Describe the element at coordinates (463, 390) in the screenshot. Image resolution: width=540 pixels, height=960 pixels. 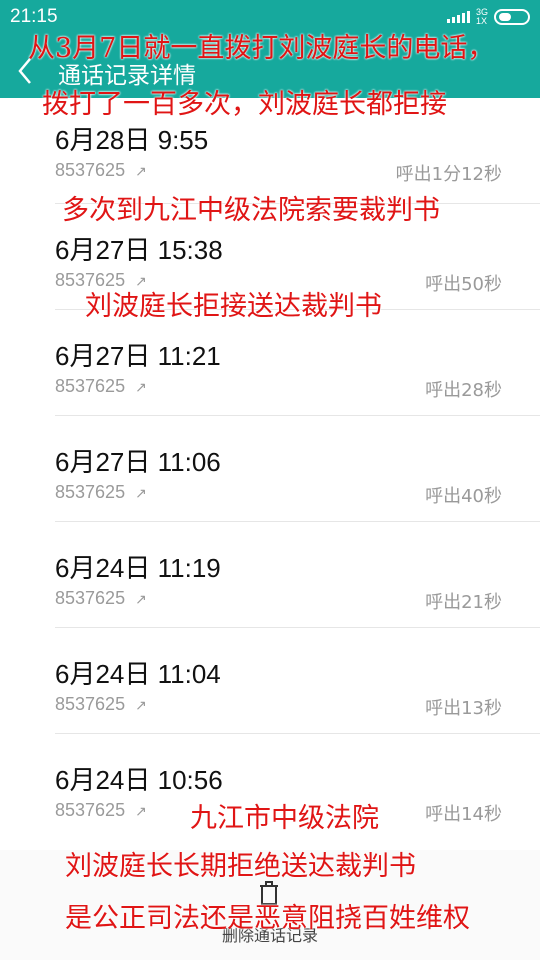
I see `call-status: 呼出28秒` at that location.